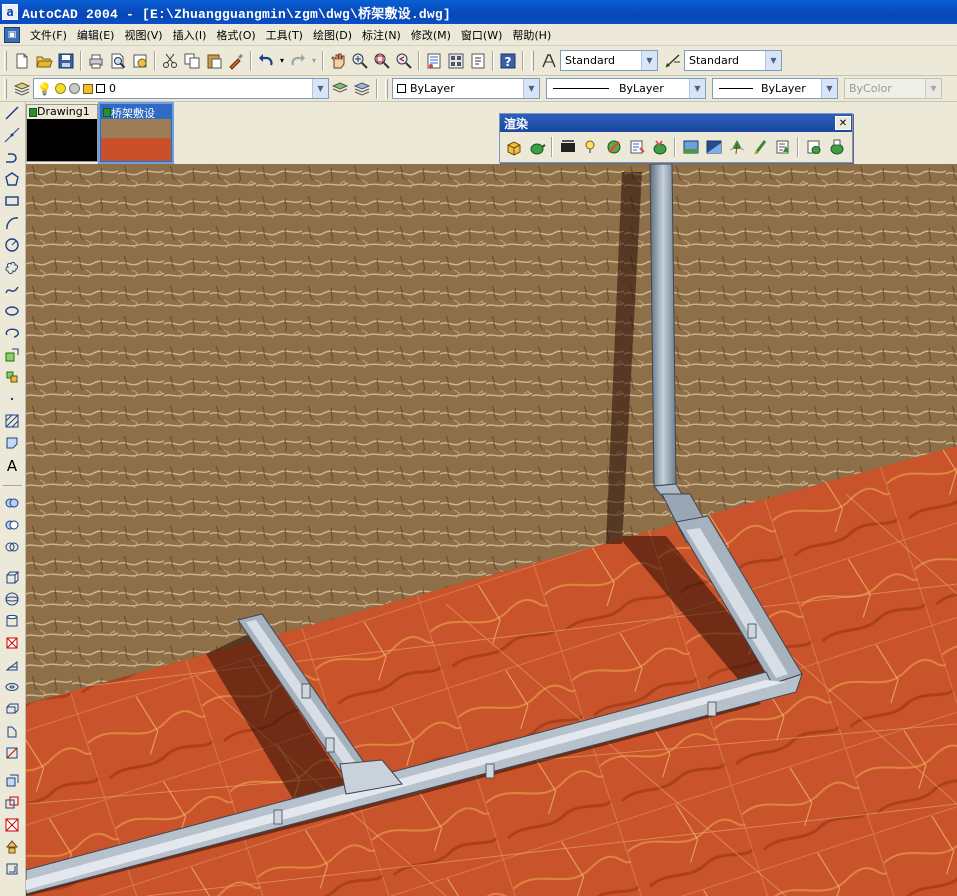 The image size is (957, 896). Describe the element at coordinates (12, 525) in the screenshot. I see `subtract-icon` at that location.